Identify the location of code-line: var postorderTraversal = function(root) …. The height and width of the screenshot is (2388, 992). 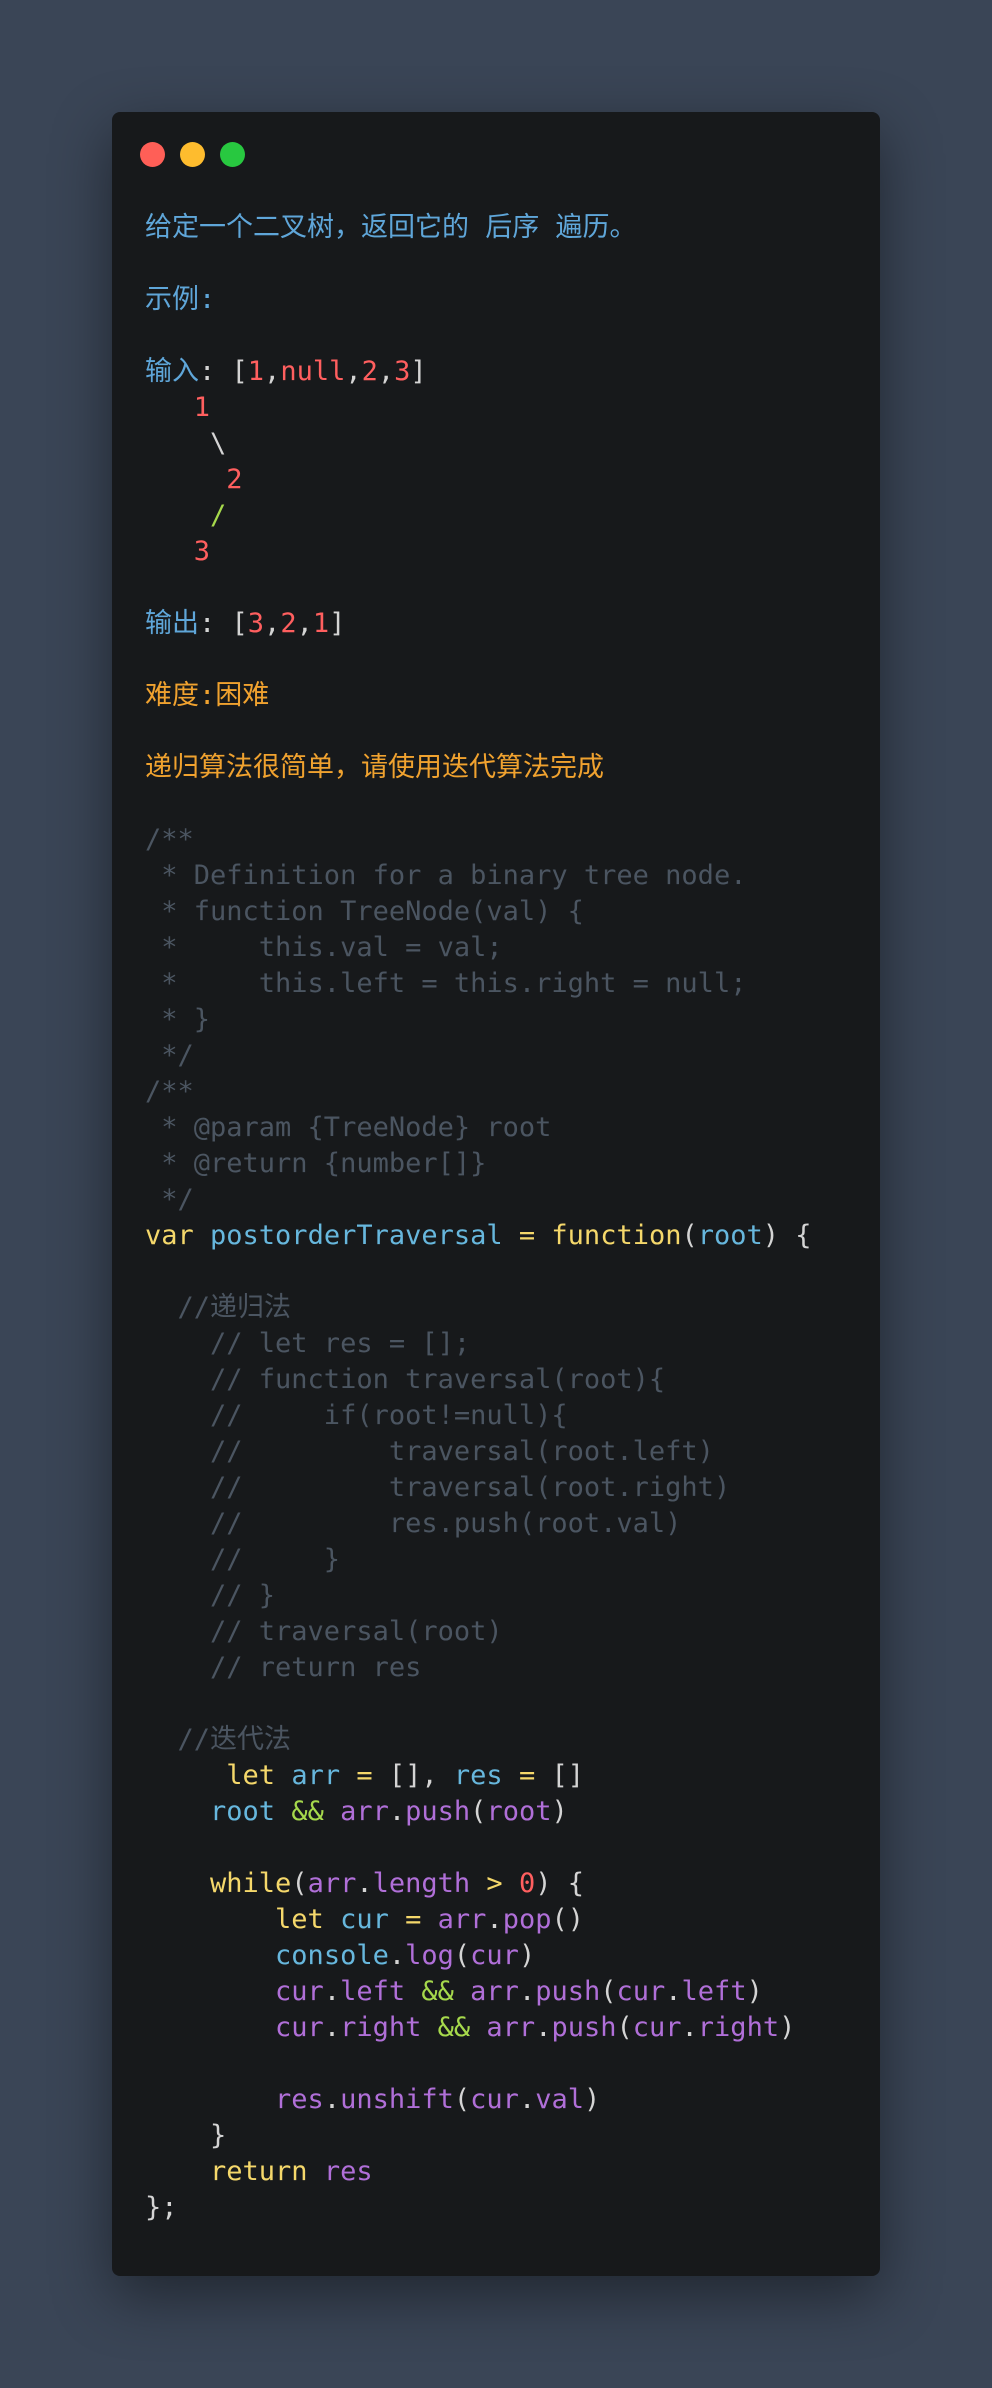
(478, 1236).